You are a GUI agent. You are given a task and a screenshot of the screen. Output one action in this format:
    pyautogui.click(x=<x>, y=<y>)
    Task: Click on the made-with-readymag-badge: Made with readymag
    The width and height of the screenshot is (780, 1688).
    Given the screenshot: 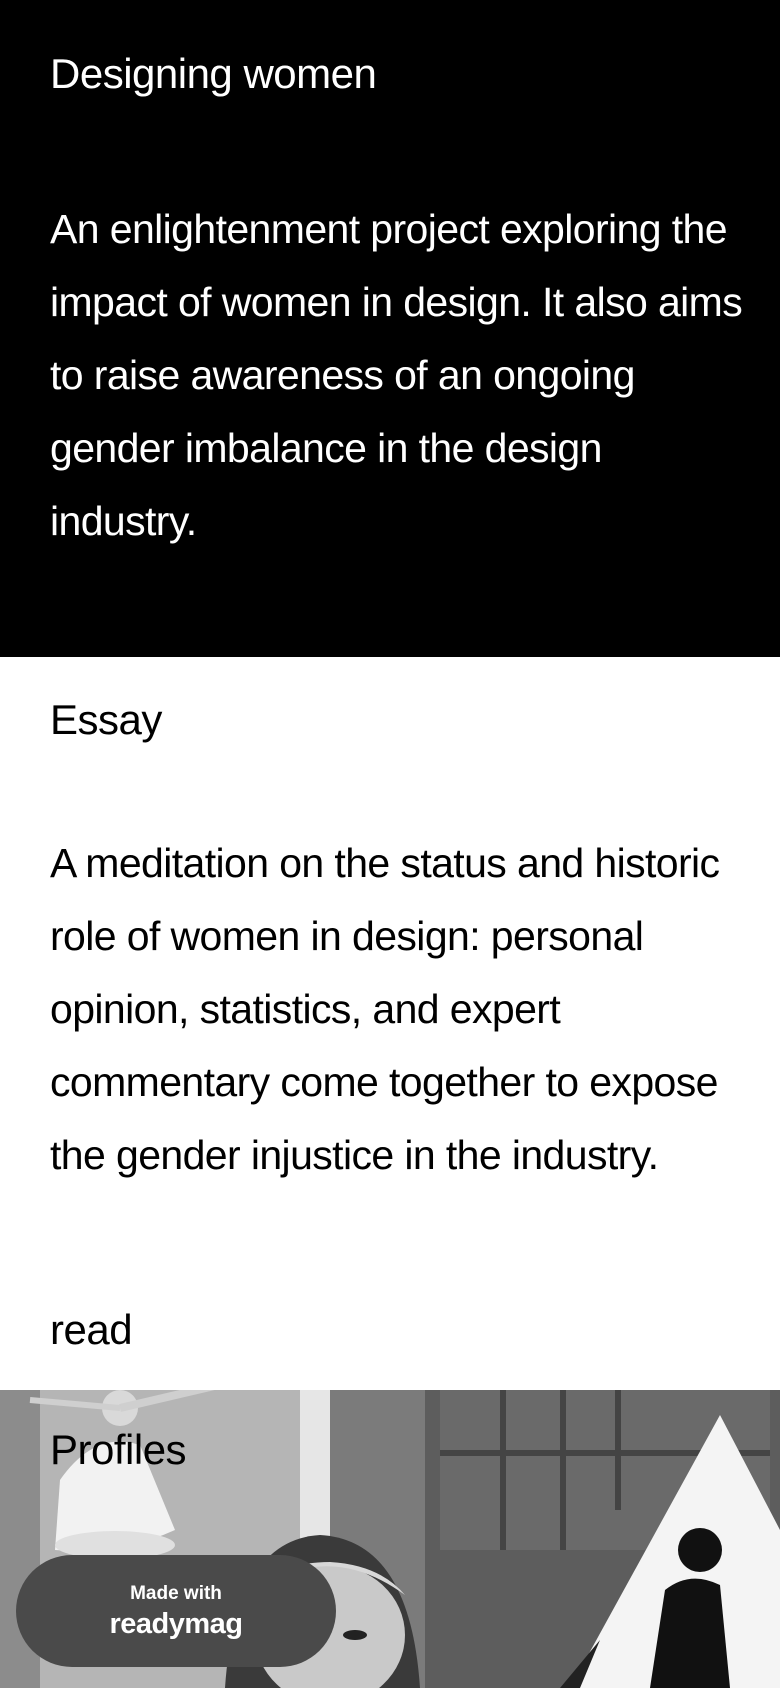 What is the action you would take?
    pyautogui.click(x=176, y=1611)
    